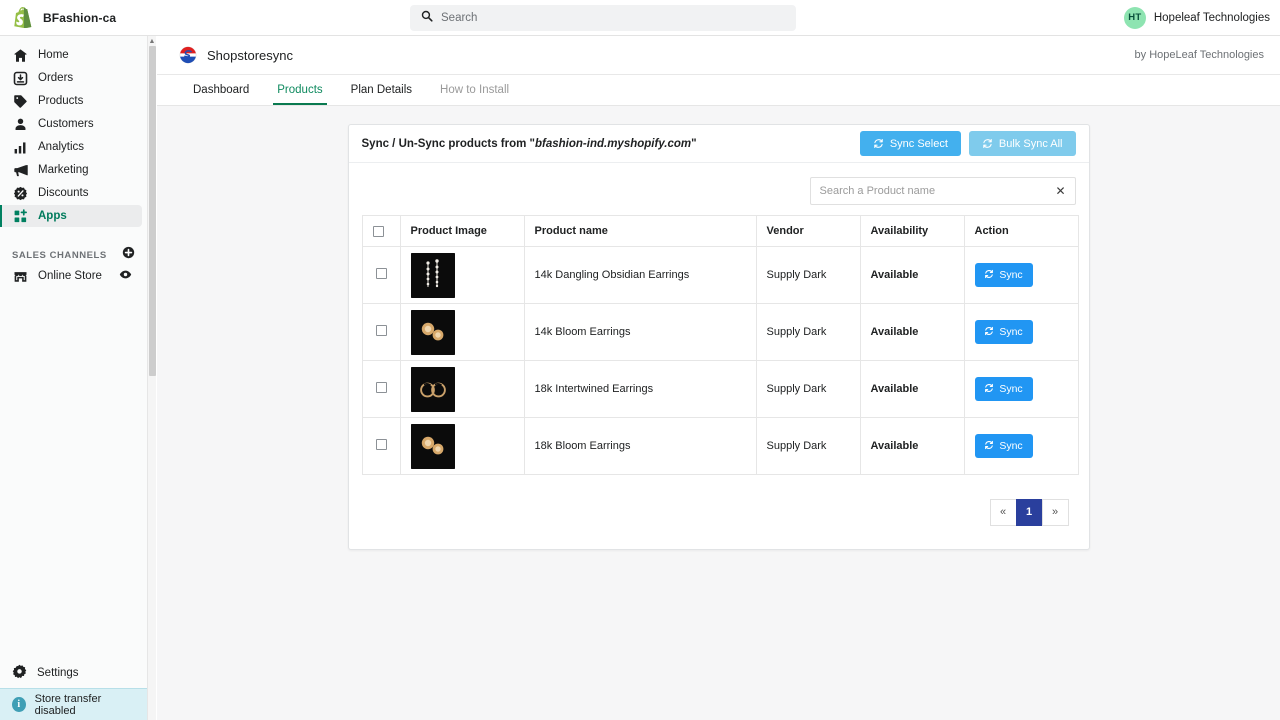 The height and width of the screenshot is (720, 1280). I want to click on product-search-input: Search a Product name ✕, so click(942, 191).